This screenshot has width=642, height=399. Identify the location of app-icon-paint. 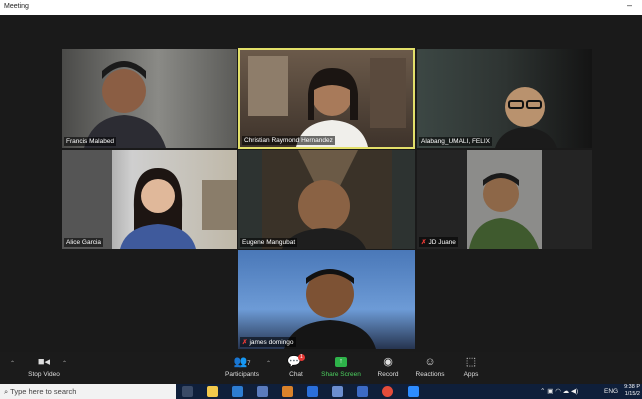
(337, 391).